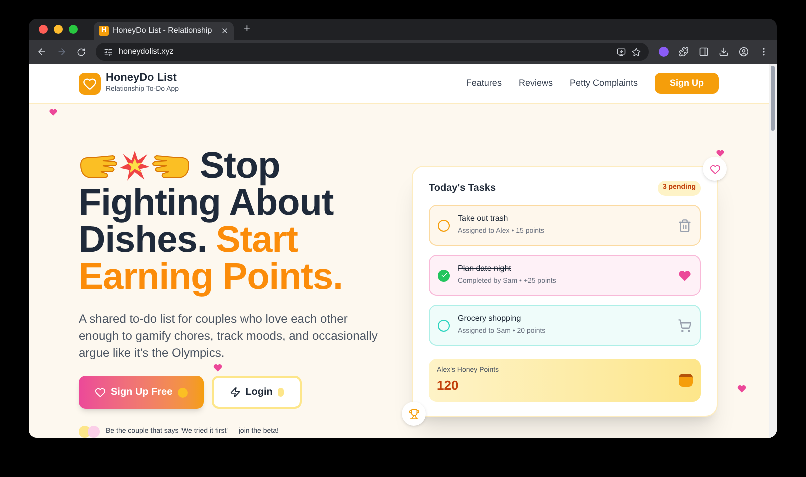  Describe the element at coordinates (142, 78) in the screenshot. I see `brand-name: HoneyDo List` at that location.